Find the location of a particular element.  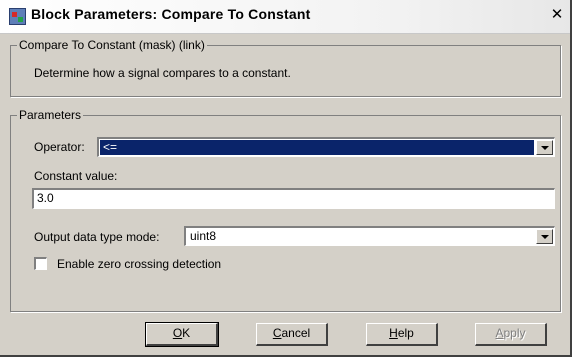

cancel-button: Cancel is located at coordinates (292, 334).